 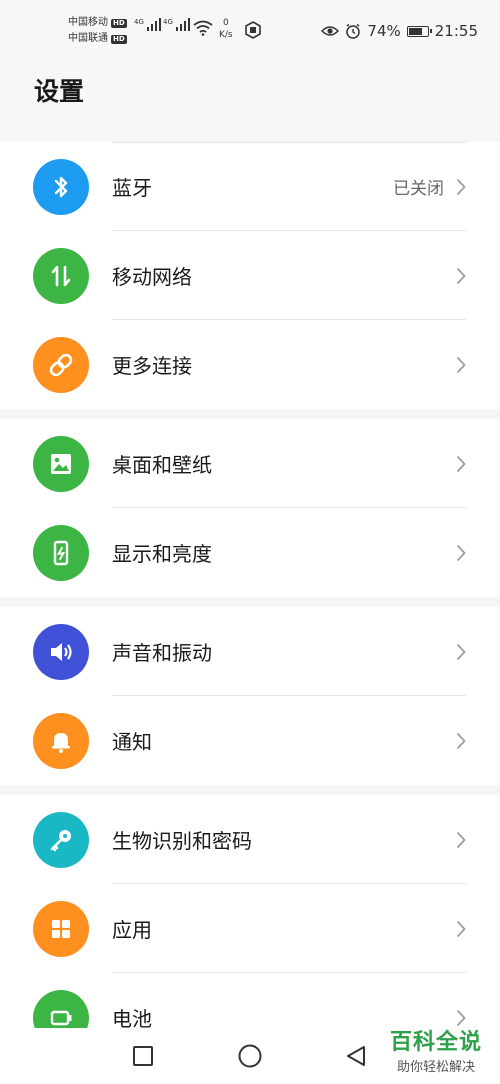 I want to click on alarm-icon, so click(x=353, y=31).